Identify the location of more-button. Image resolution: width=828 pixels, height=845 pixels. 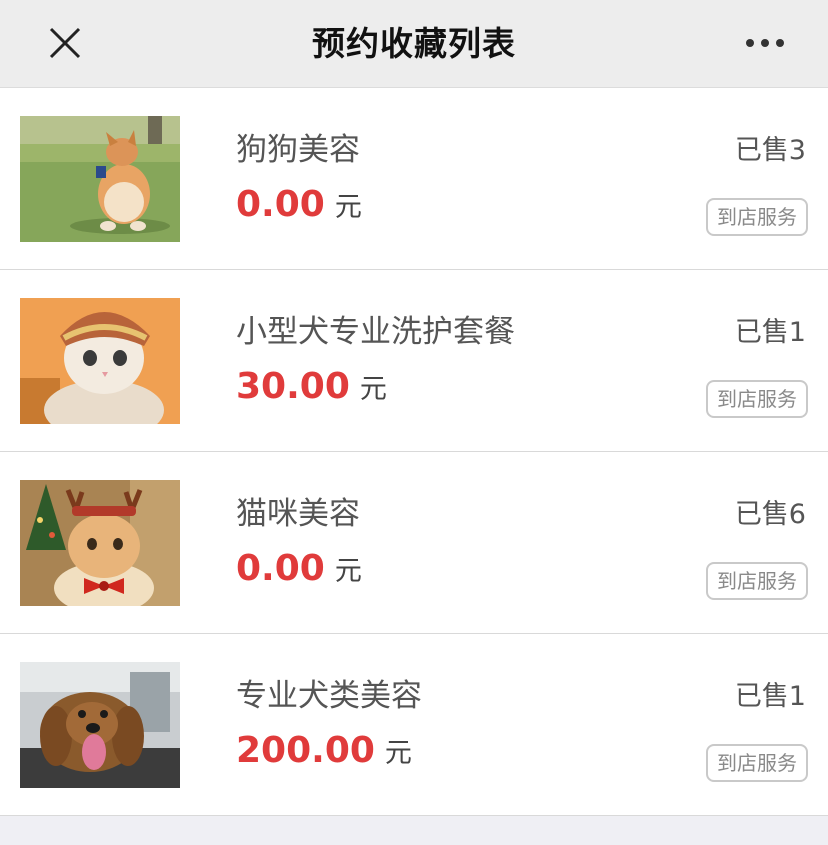
(765, 43).